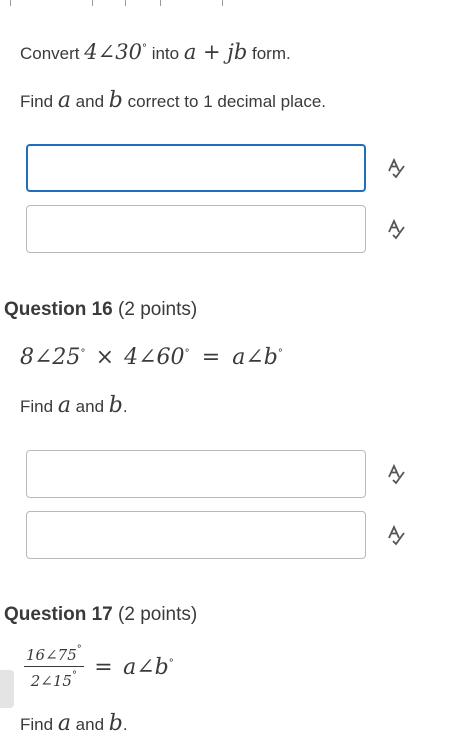 The width and height of the screenshot is (461, 747). Describe the element at coordinates (227, 101) in the screenshot. I see `find-suffix: correct to 1 decimal place.` at that location.